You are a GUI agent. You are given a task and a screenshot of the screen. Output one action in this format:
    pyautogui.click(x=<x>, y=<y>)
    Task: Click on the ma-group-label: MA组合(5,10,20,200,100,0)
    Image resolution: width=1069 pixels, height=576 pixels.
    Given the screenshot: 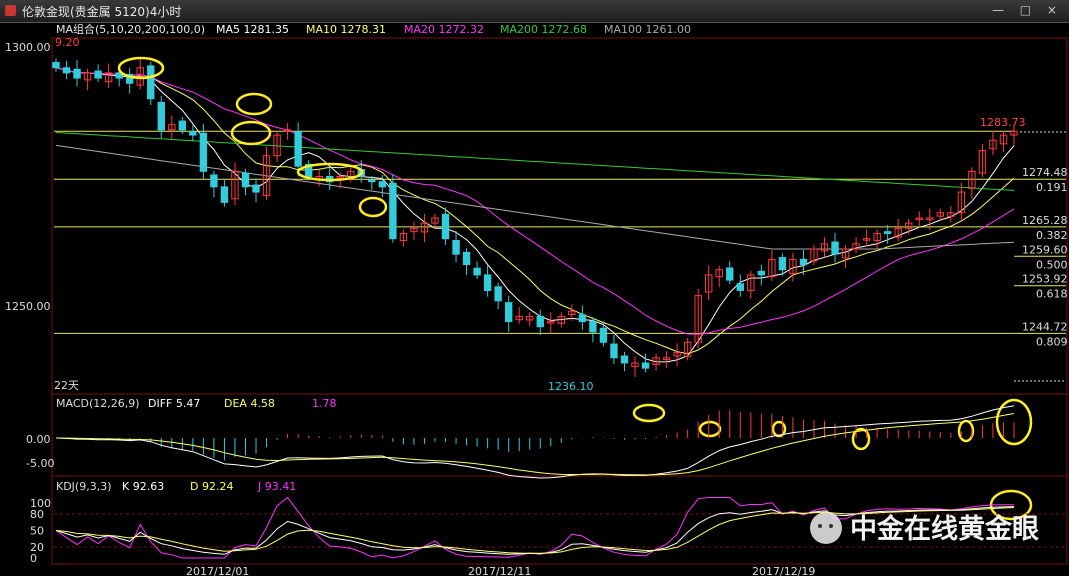 What is the action you would take?
    pyautogui.click(x=130, y=29)
    